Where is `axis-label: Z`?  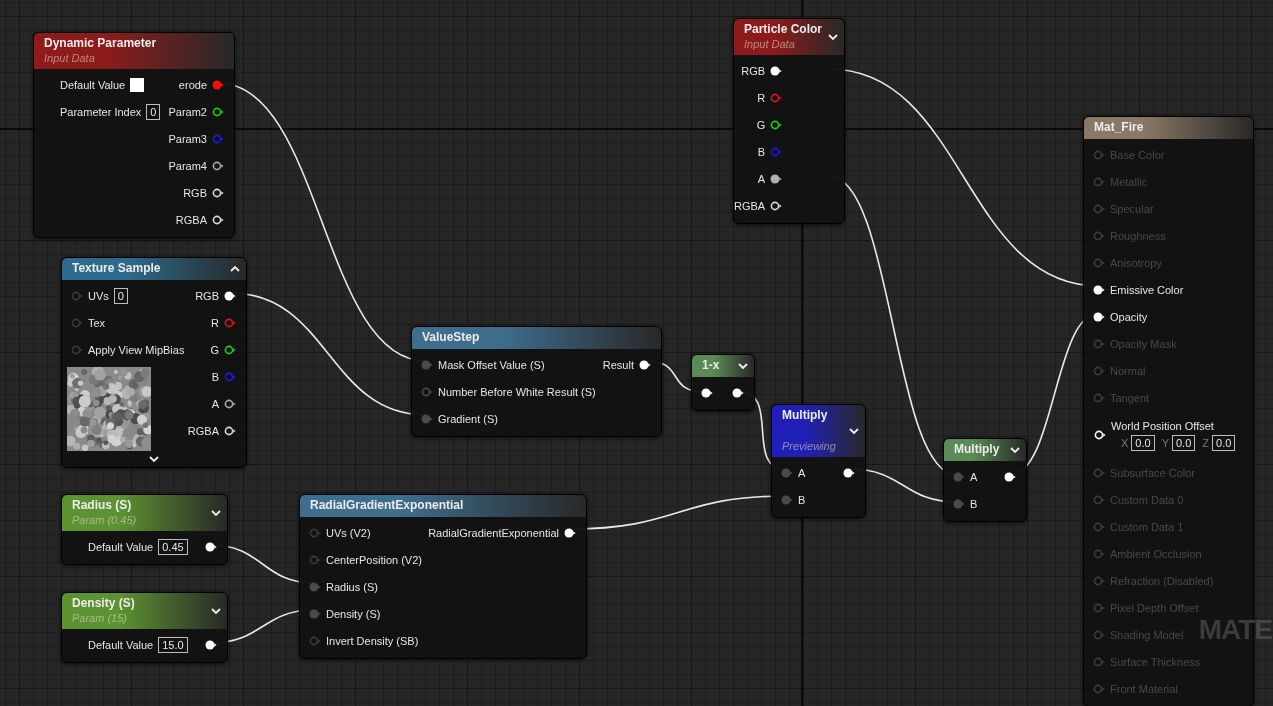
axis-label: Z is located at coordinates (1205, 442).